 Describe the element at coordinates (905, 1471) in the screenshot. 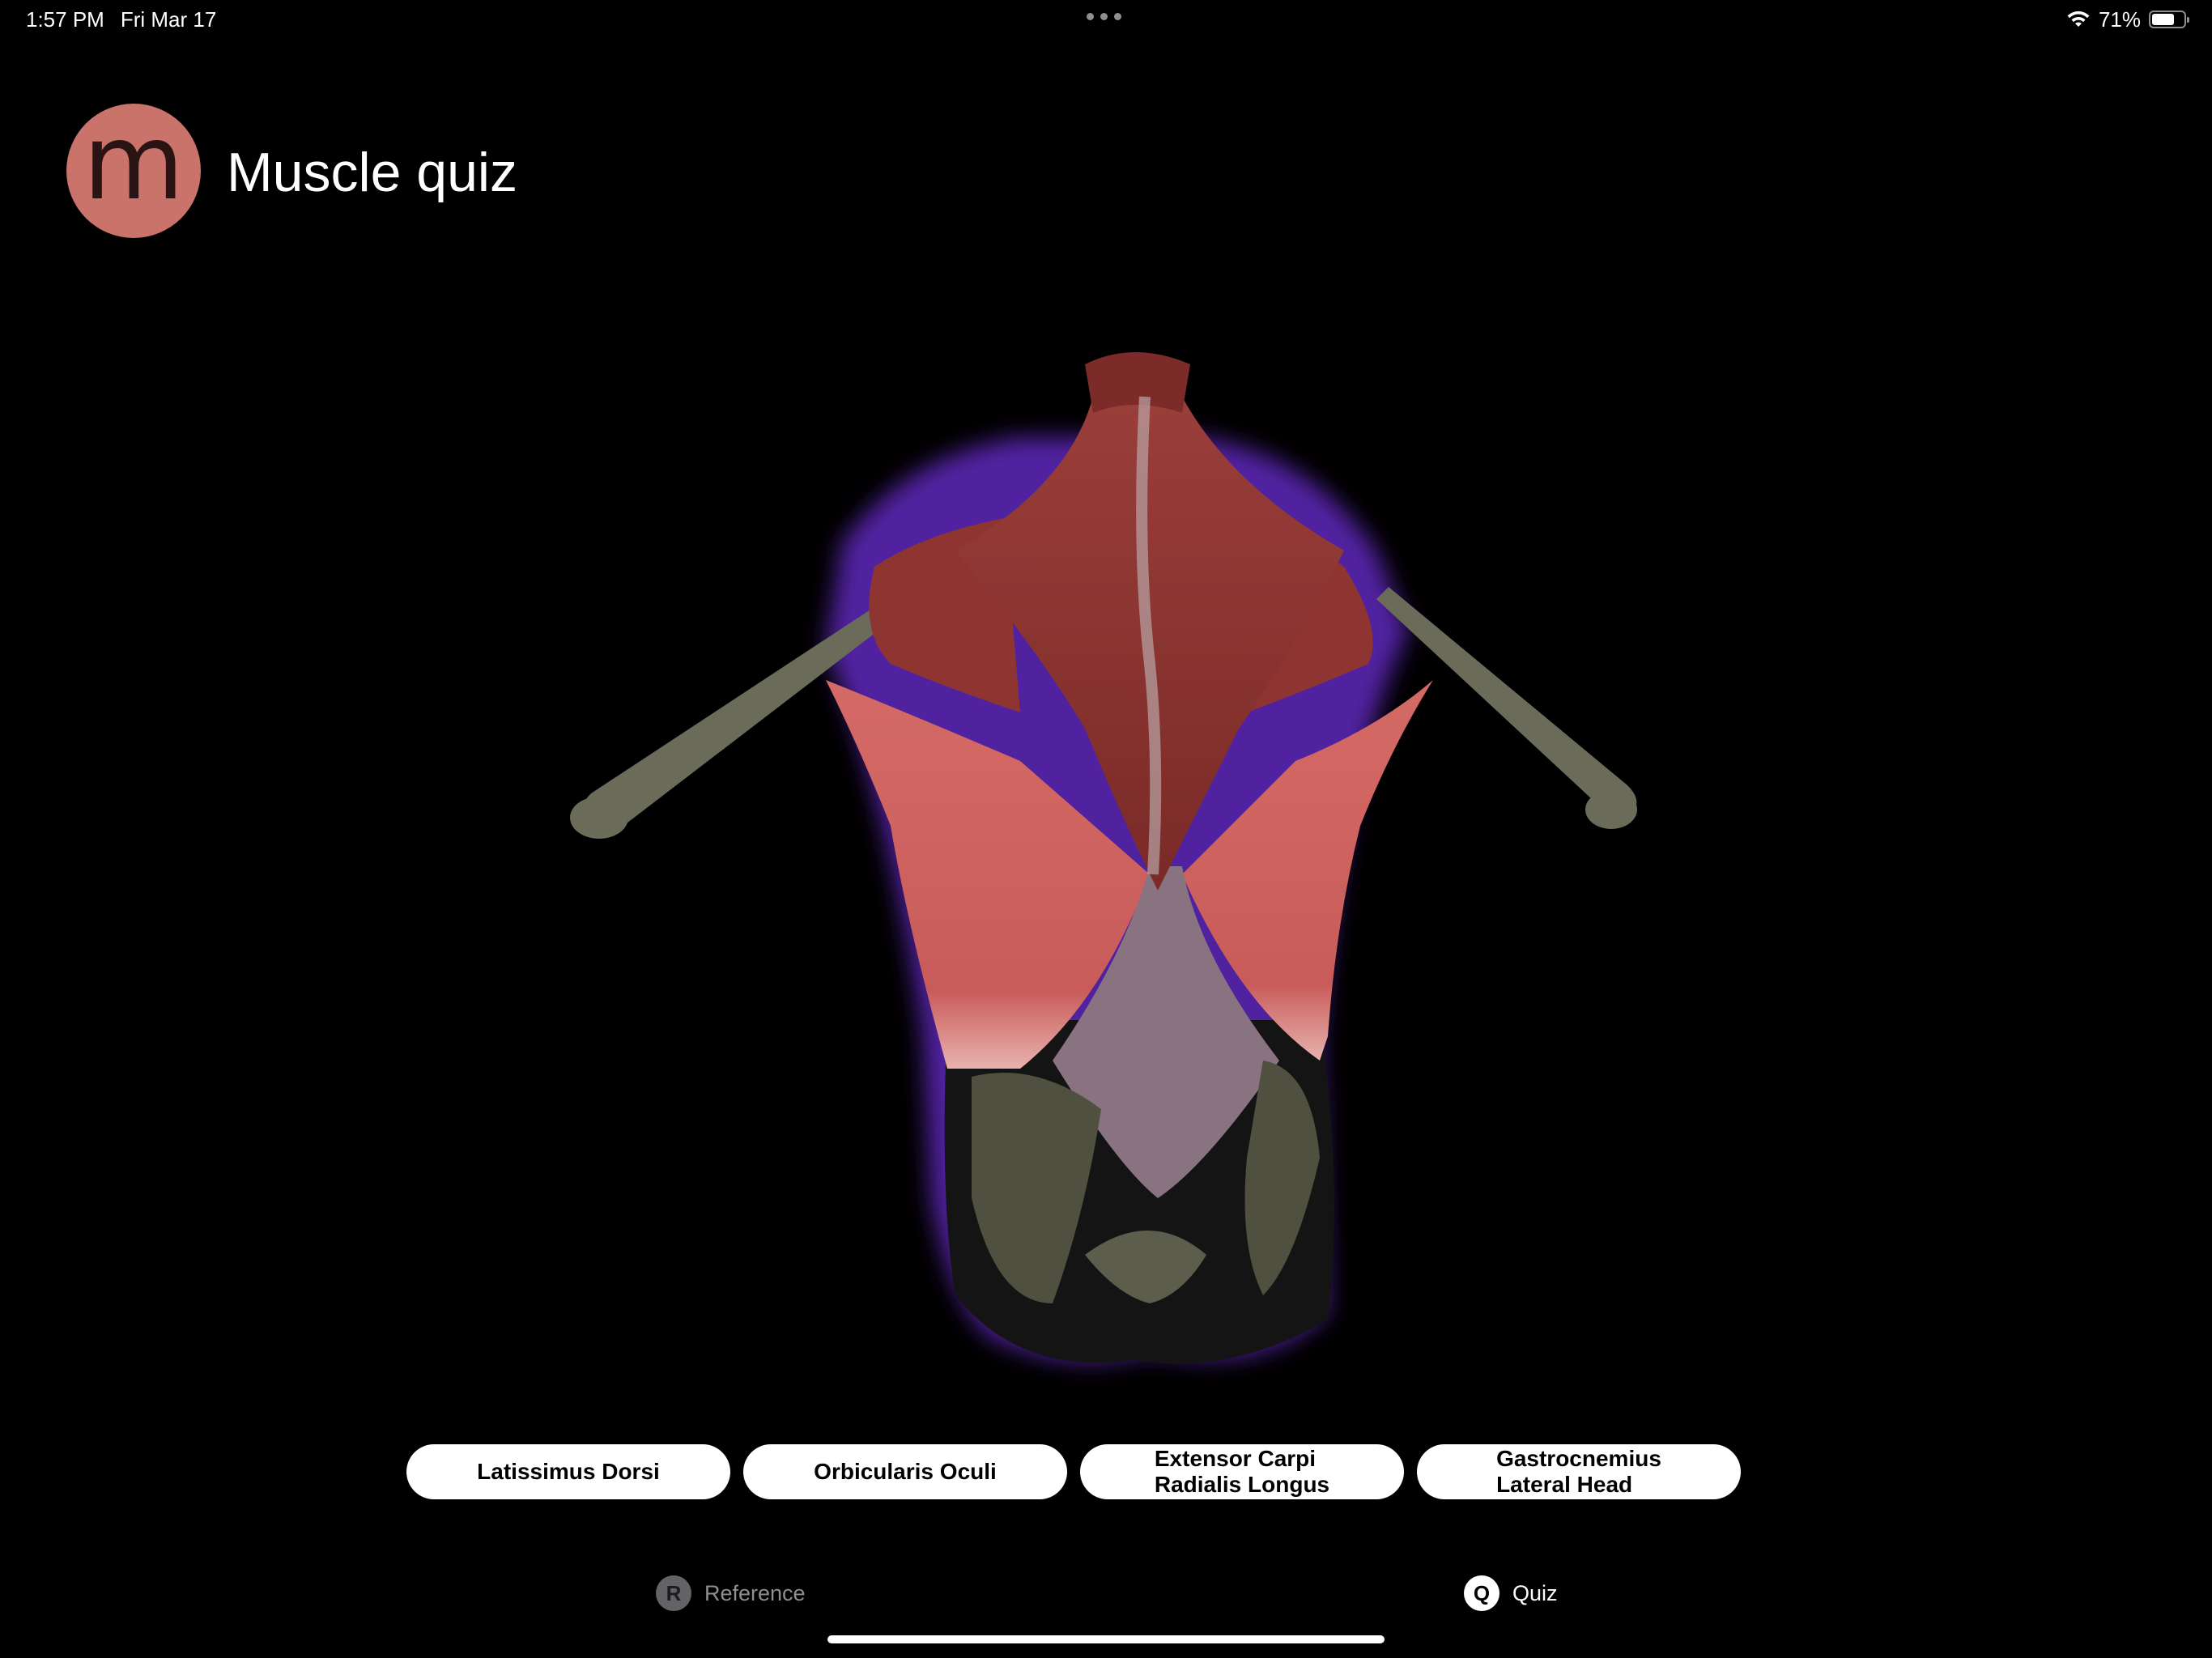

I see `answer-option-2: Orbicularis Oculi` at that location.